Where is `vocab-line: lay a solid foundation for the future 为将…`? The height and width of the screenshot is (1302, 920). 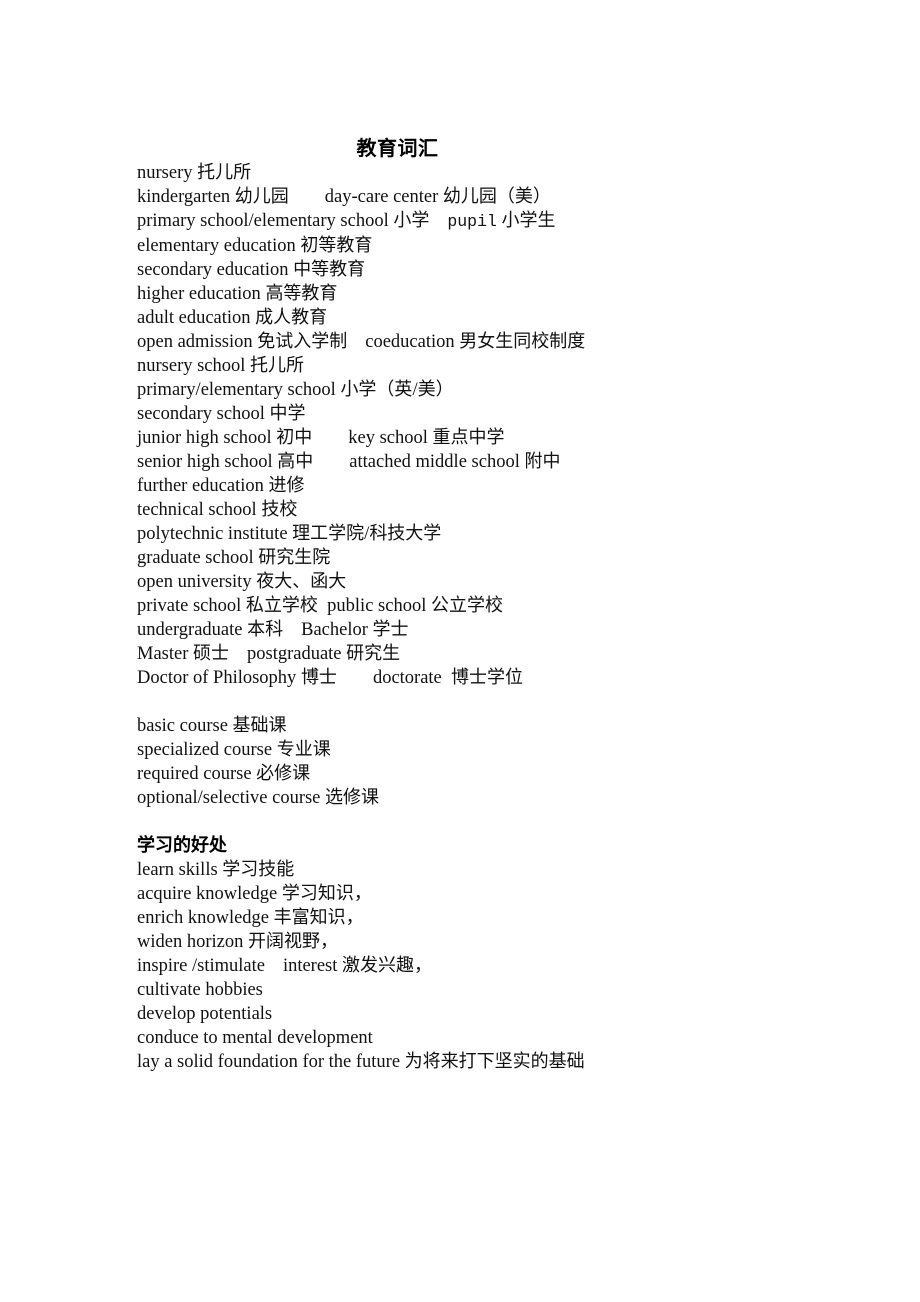 vocab-line: lay a solid foundation for the future 为将… is located at coordinates (361, 1061).